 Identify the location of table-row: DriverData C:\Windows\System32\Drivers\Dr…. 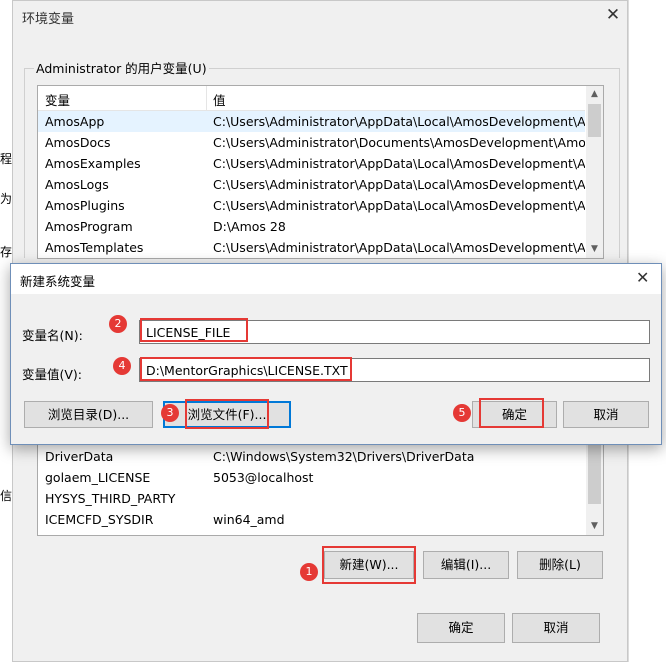
(311, 456).